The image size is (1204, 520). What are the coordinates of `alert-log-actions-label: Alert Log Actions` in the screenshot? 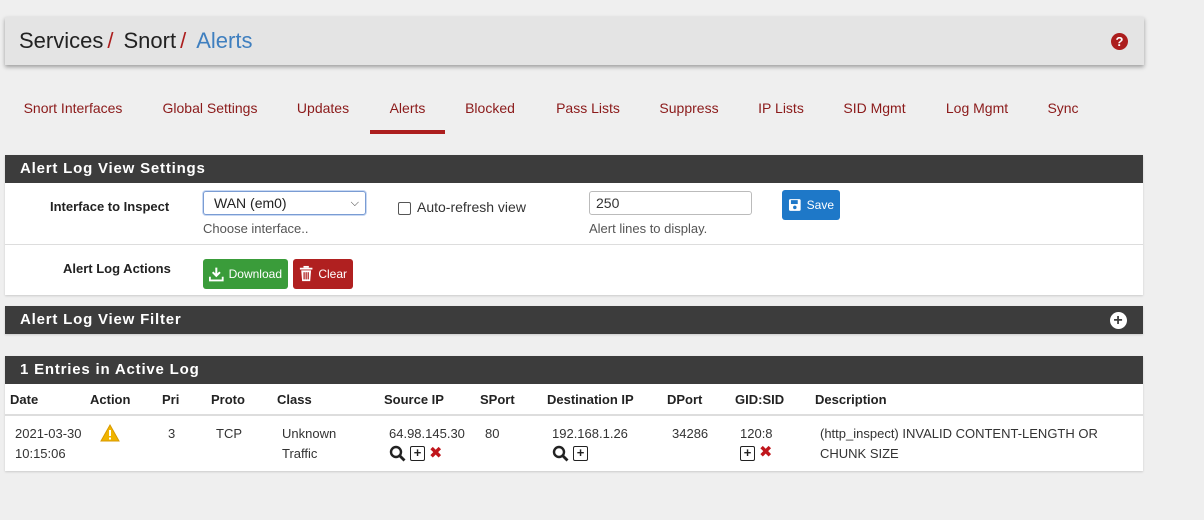 It's located at (117, 268).